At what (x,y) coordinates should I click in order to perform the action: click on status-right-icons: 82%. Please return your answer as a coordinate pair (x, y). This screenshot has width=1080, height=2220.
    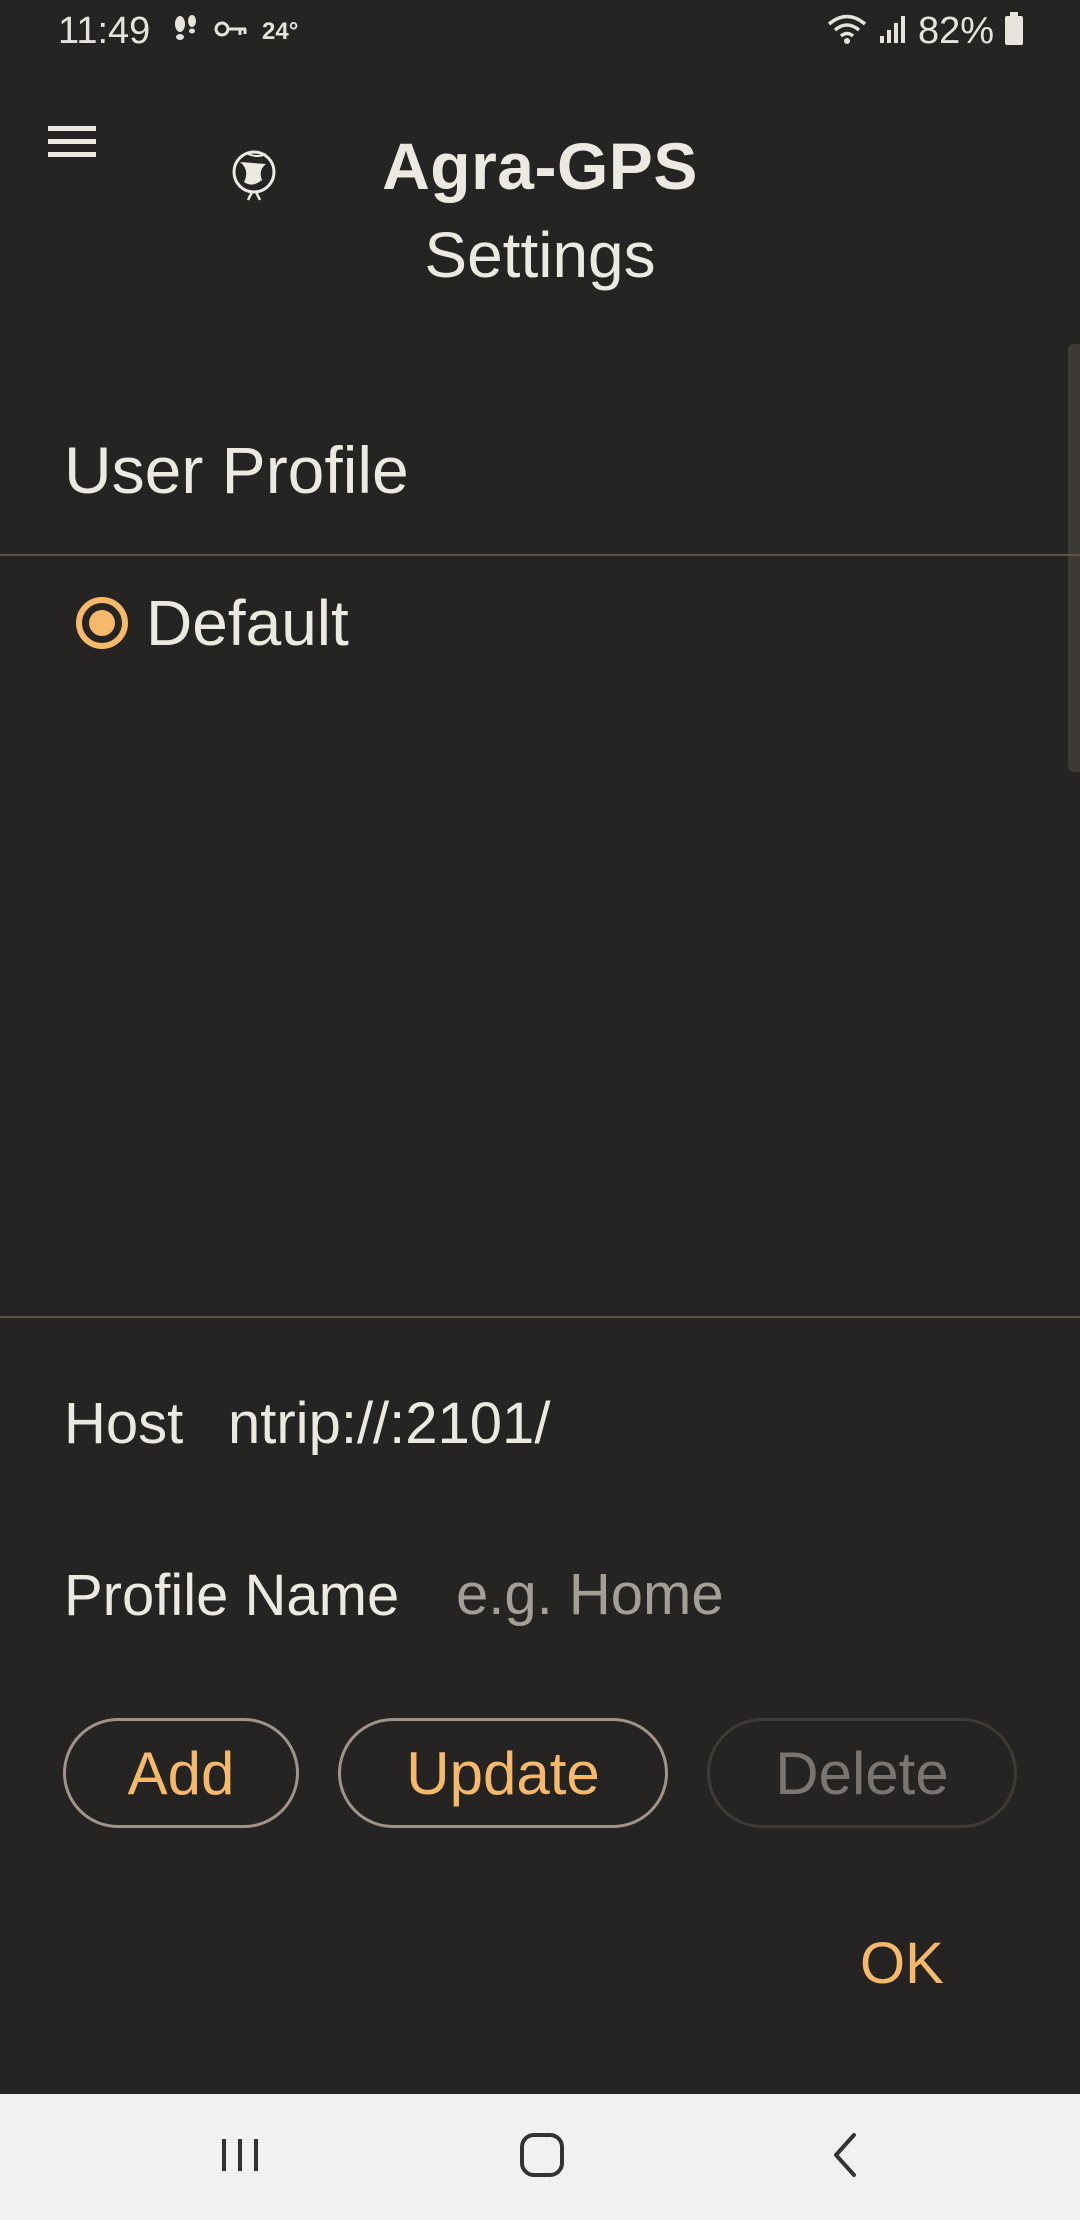
    Looking at the image, I should click on (925, 31).